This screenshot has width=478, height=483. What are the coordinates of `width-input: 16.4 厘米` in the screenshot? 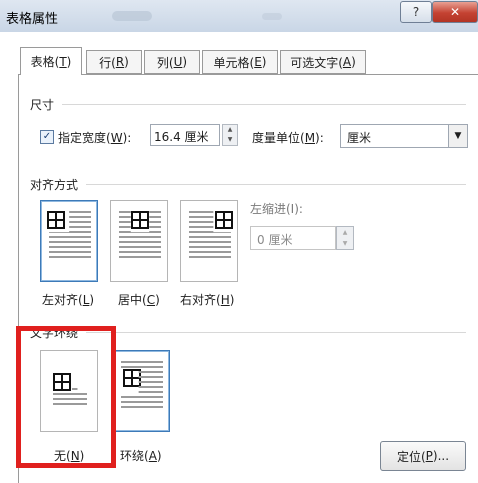 It's located at (185, 135).